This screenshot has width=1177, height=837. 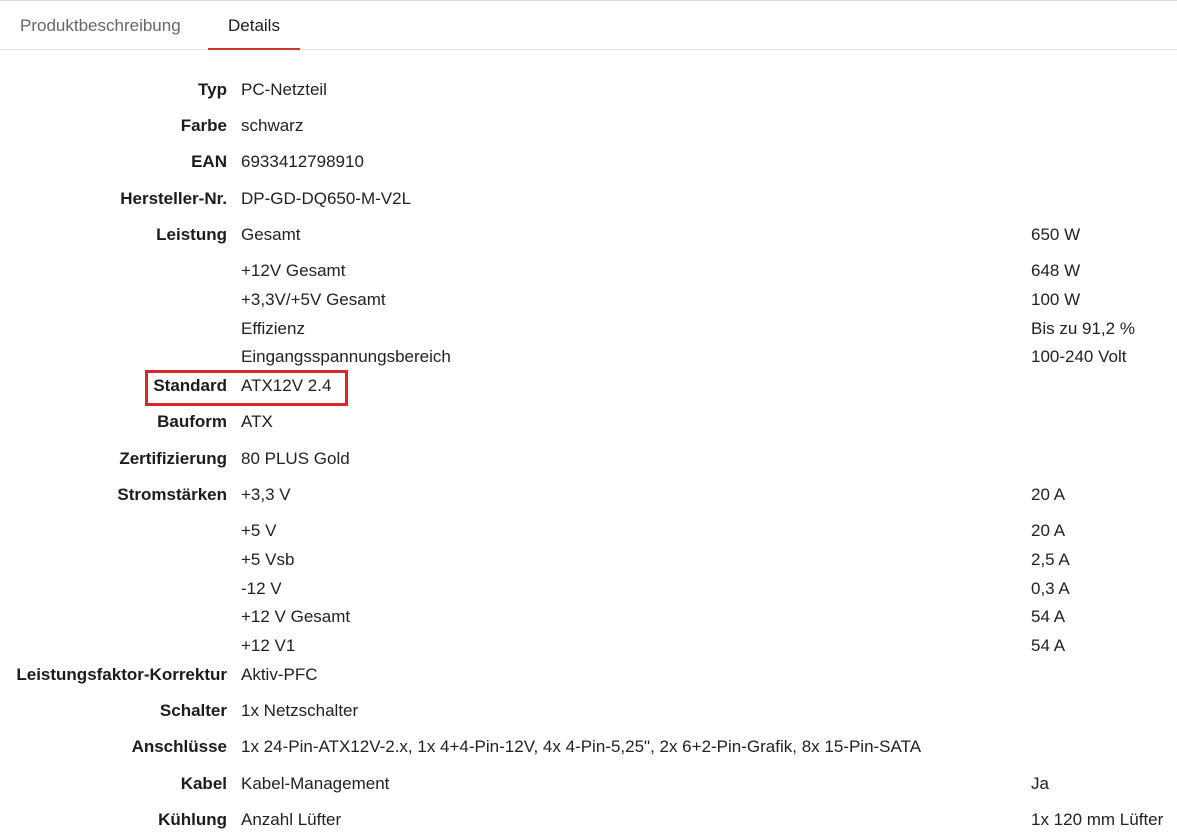 I want to click on detail-label: Leistung, so click(x=191, y=234).